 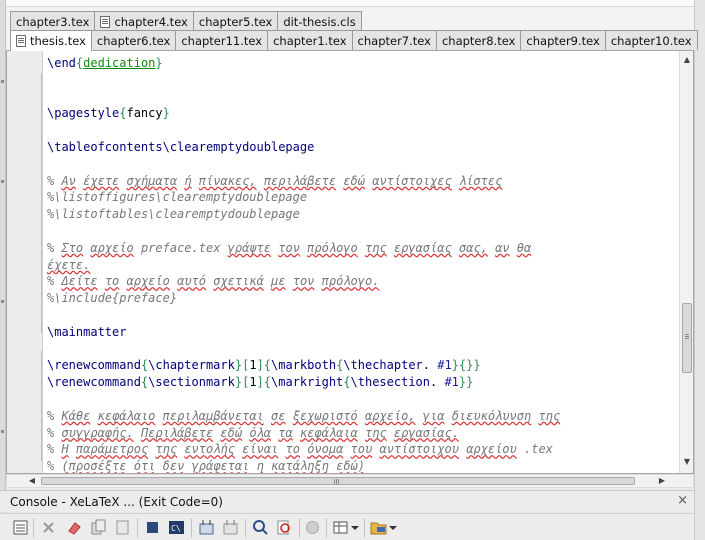 I want to click on scroll-left-icon: ◀, so click(x=32, y=481).